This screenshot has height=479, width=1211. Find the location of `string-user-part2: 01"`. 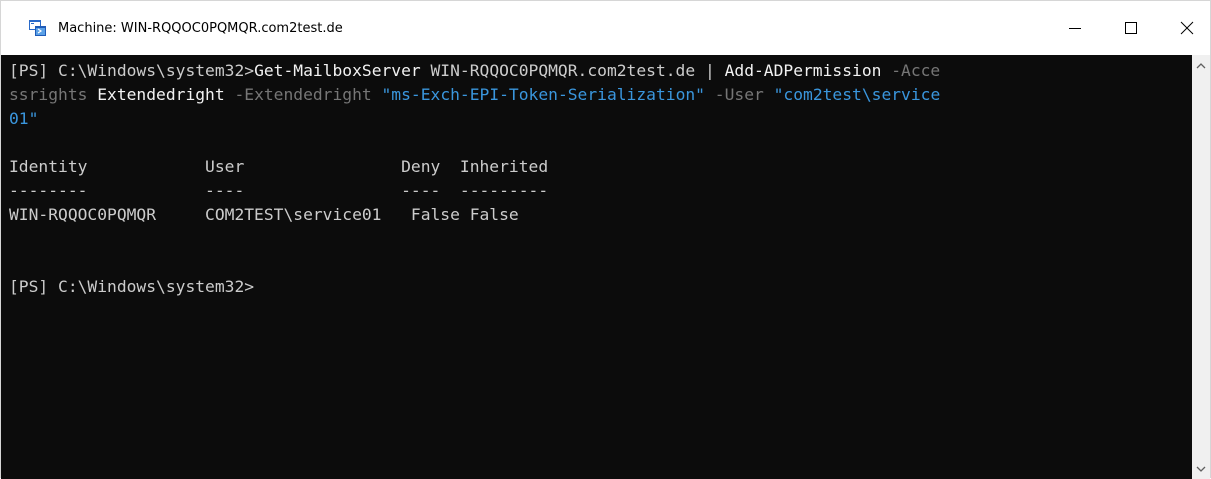

string-user-part2: 01" is located at coordinates (24, 118).